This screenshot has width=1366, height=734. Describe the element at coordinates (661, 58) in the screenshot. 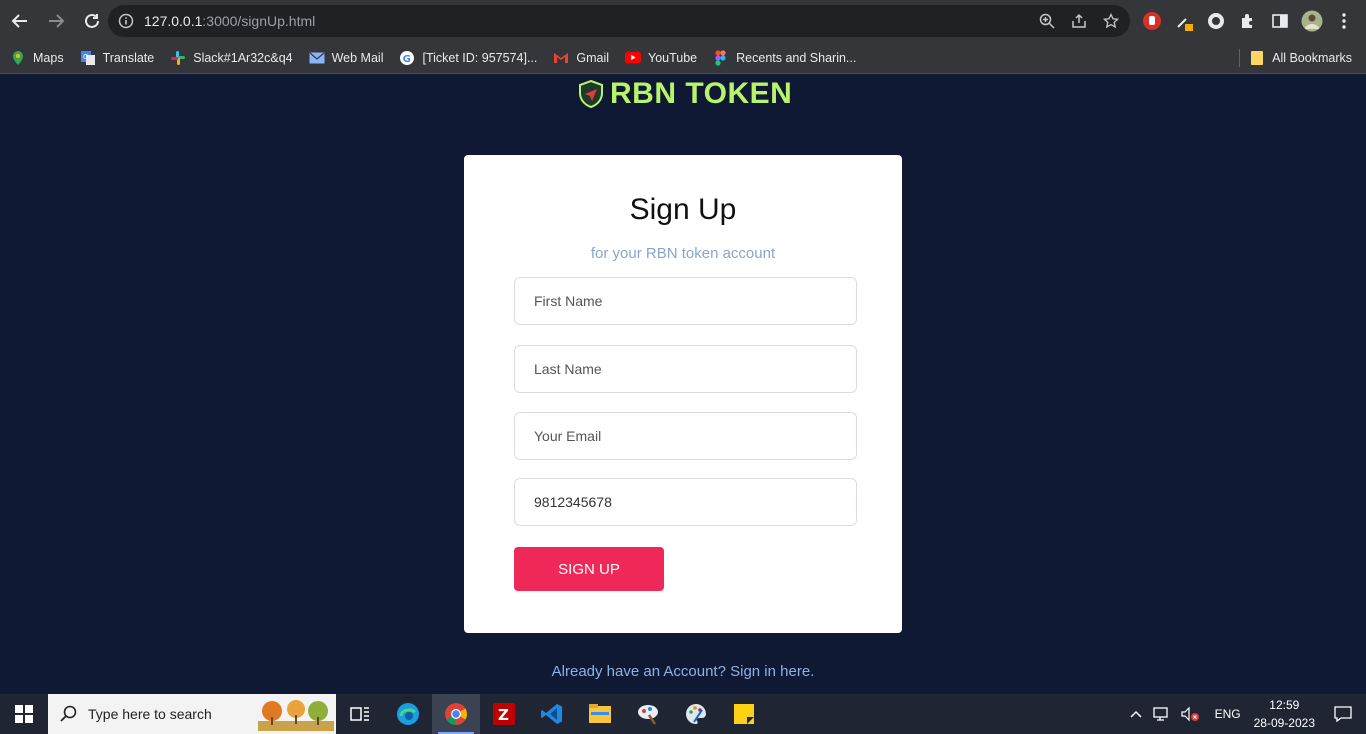

I see `bookmark-youtube: YouTube` at that location.